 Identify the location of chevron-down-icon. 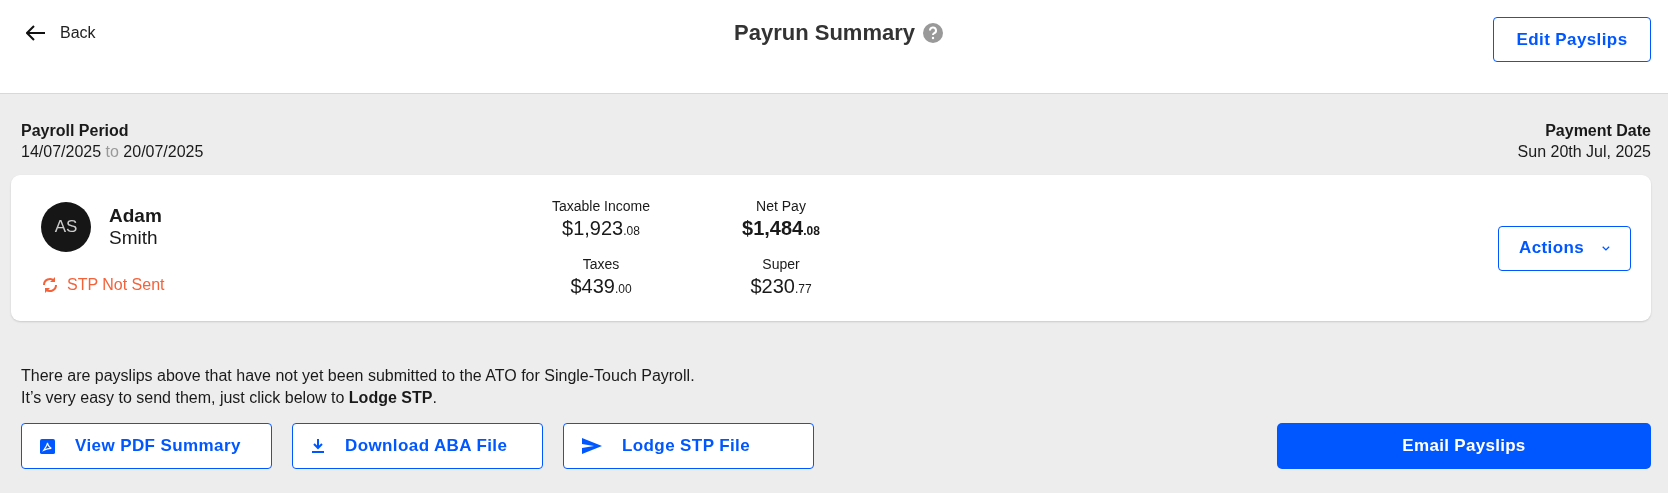
(1606, 248).